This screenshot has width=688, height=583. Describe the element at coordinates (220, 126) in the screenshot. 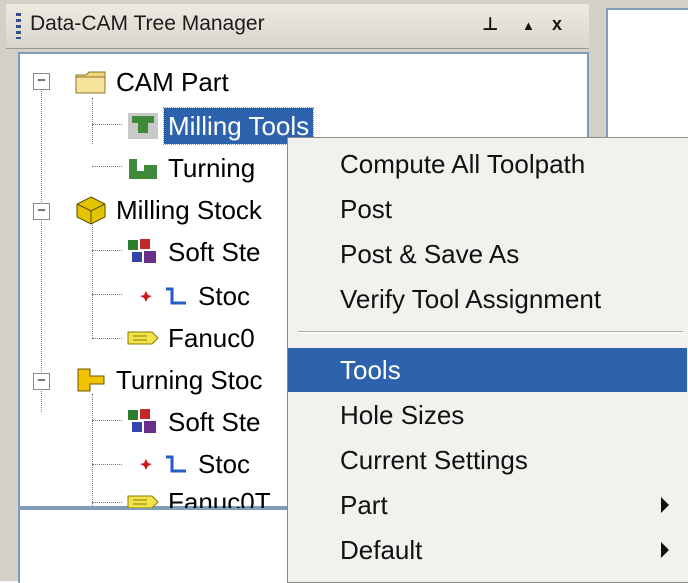

I see `tree-node-milling-tools: Milling Tools` at that location.